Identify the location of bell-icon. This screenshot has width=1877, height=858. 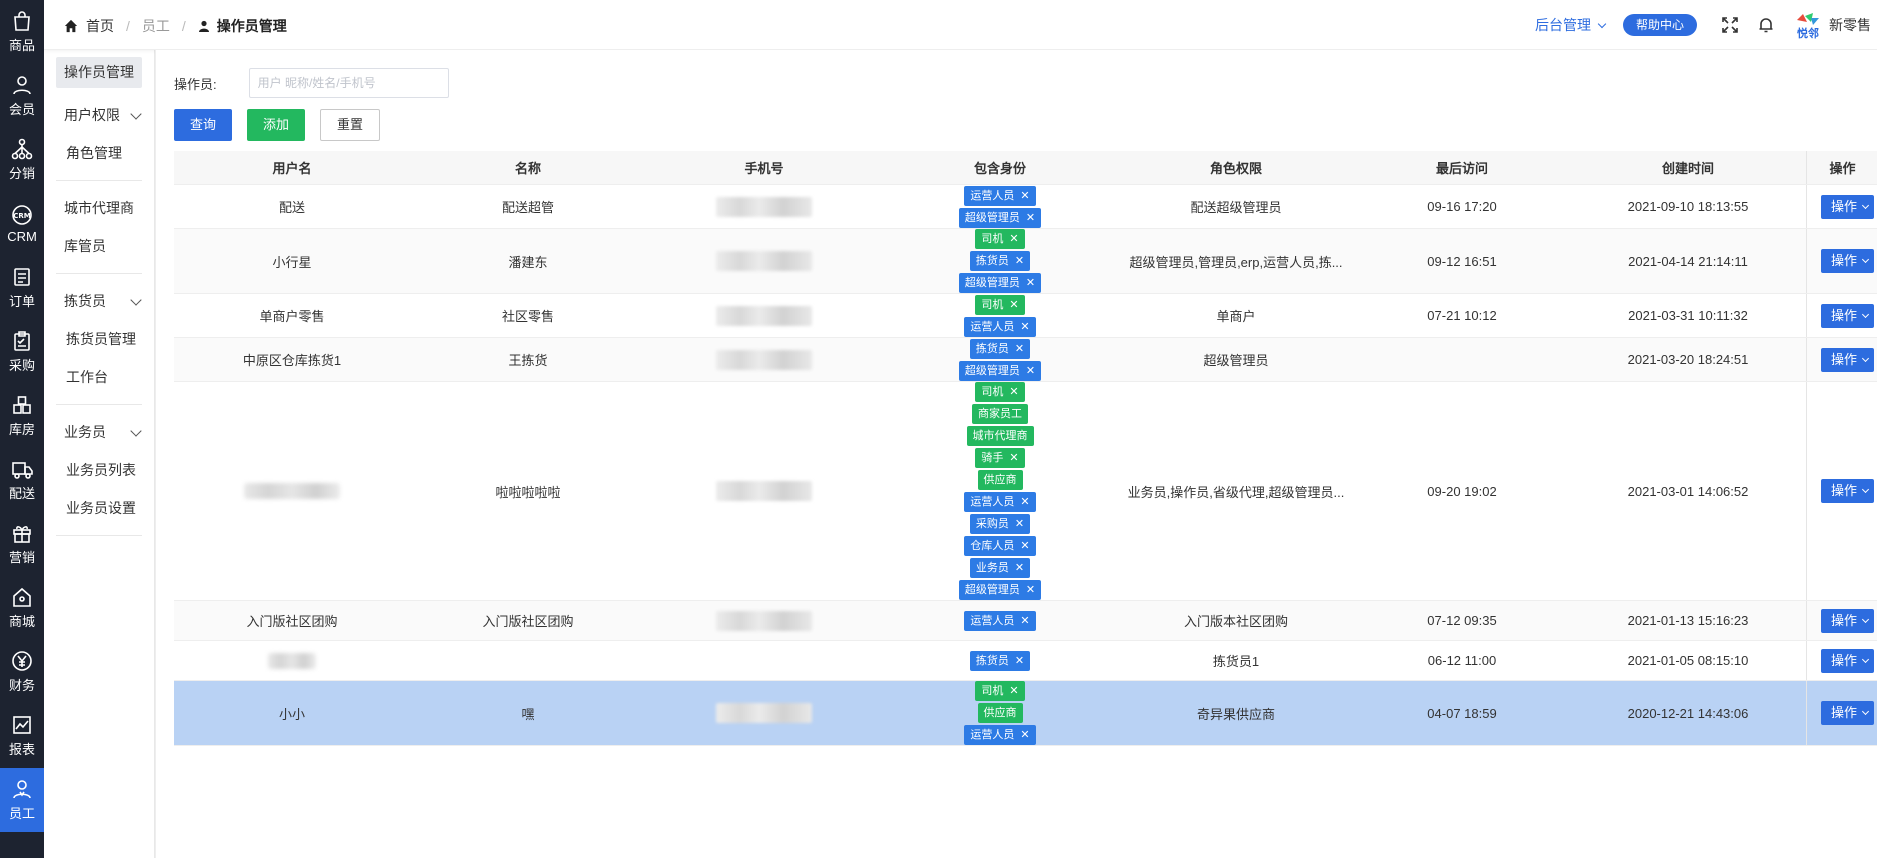
(1766, 25).